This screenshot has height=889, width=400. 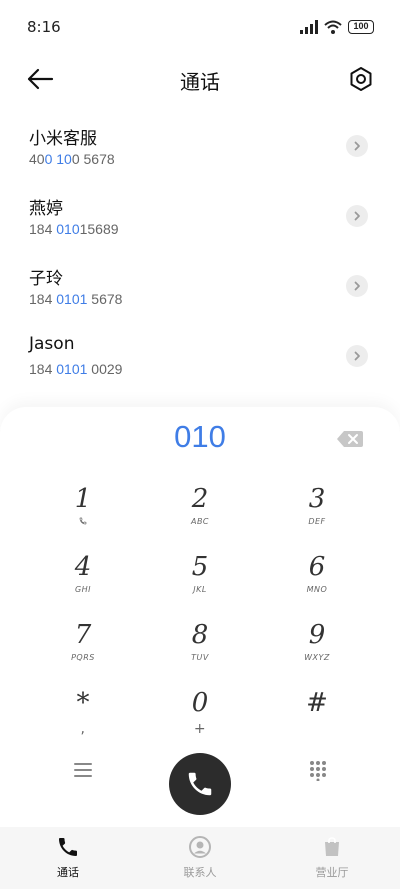 I want to click on contact-result-row: Jason 184 0101 0029, so click(x=200, y=363).